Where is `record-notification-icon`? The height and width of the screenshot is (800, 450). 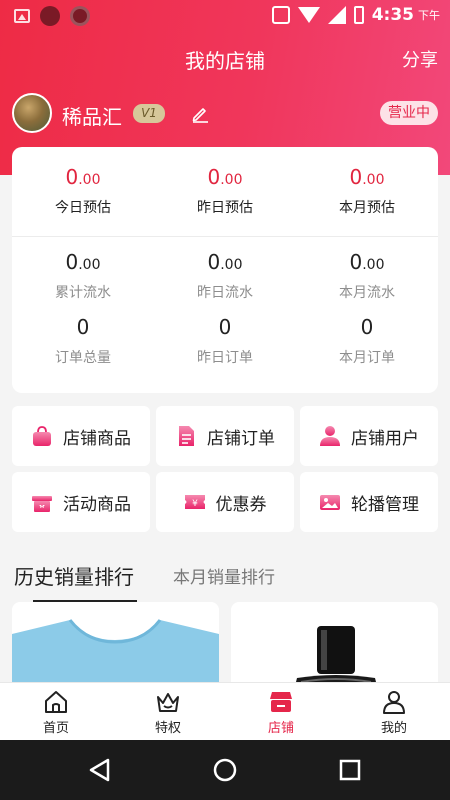 record-notification-icon is located at coordinates (80, 16).